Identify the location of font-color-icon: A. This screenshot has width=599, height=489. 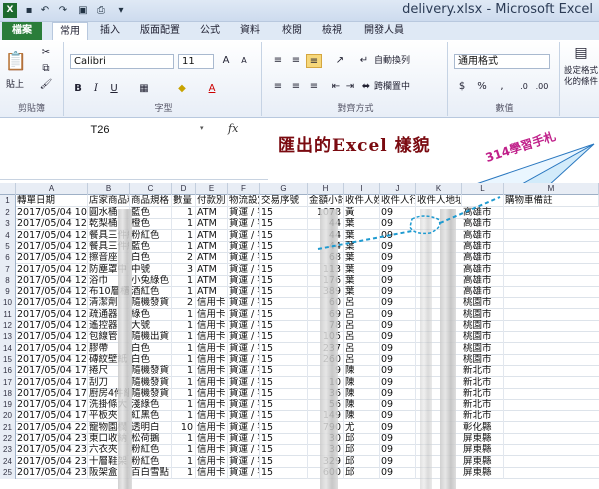
(212, 89).